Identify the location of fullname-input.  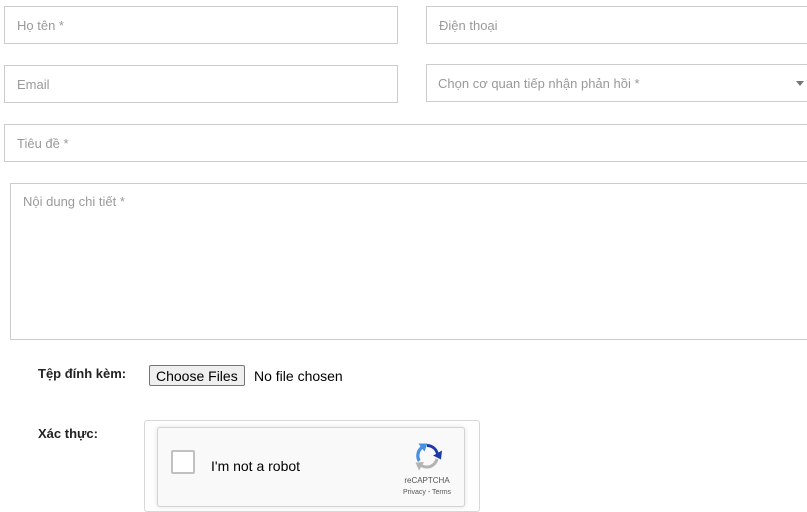
(201, 25).